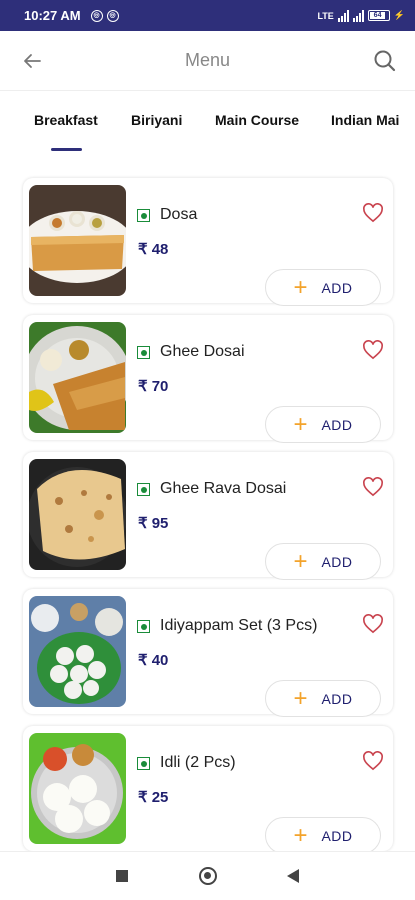 This screenshot has height=900, width=415. I want to click on item-price: ₹ 48, so click(153, 249).